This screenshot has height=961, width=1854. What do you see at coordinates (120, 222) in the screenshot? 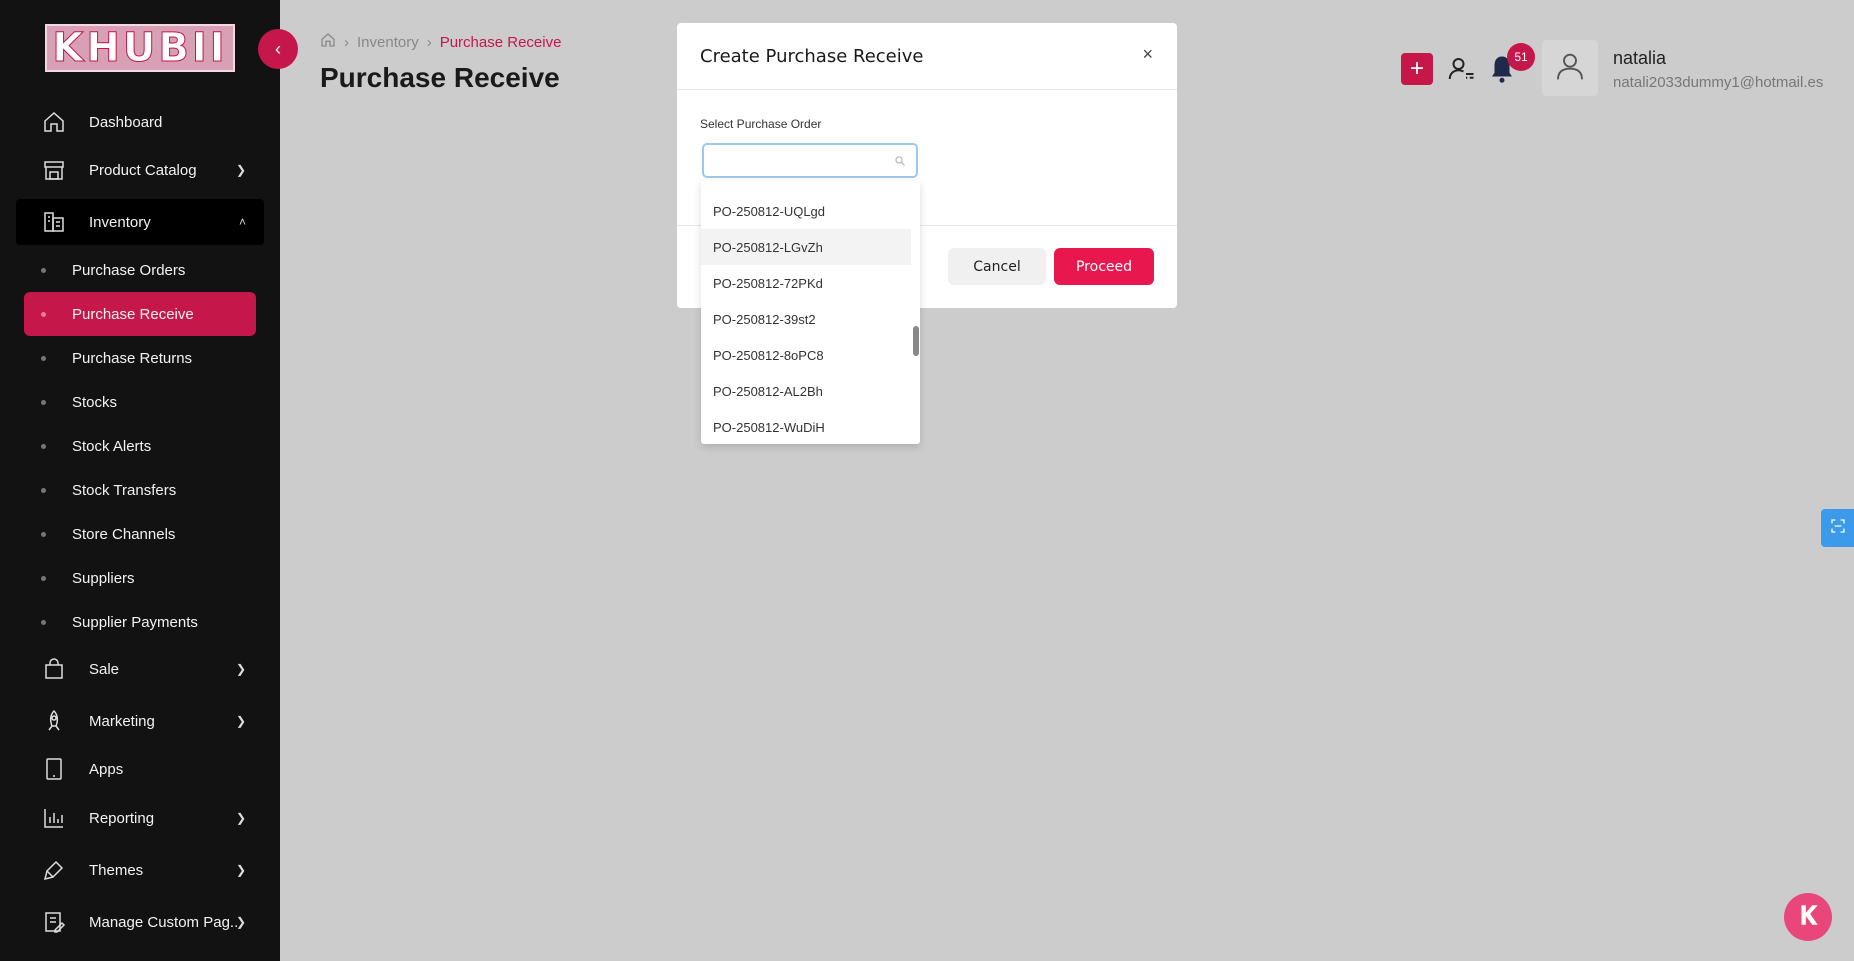
I see `sidebar-item-label: Inventory` at bounding box center [120, 222].